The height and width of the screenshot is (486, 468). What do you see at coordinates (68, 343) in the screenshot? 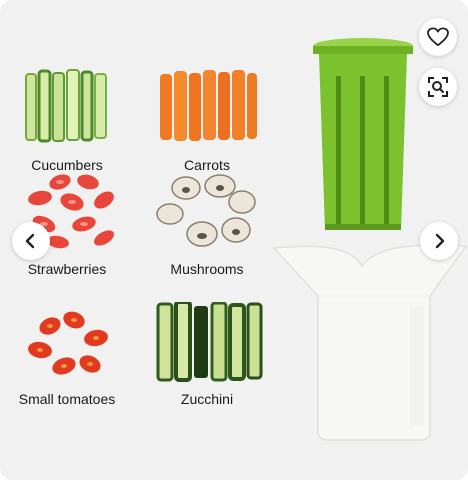
I see `tomato-slices-image` at bounding box center [68, 343].